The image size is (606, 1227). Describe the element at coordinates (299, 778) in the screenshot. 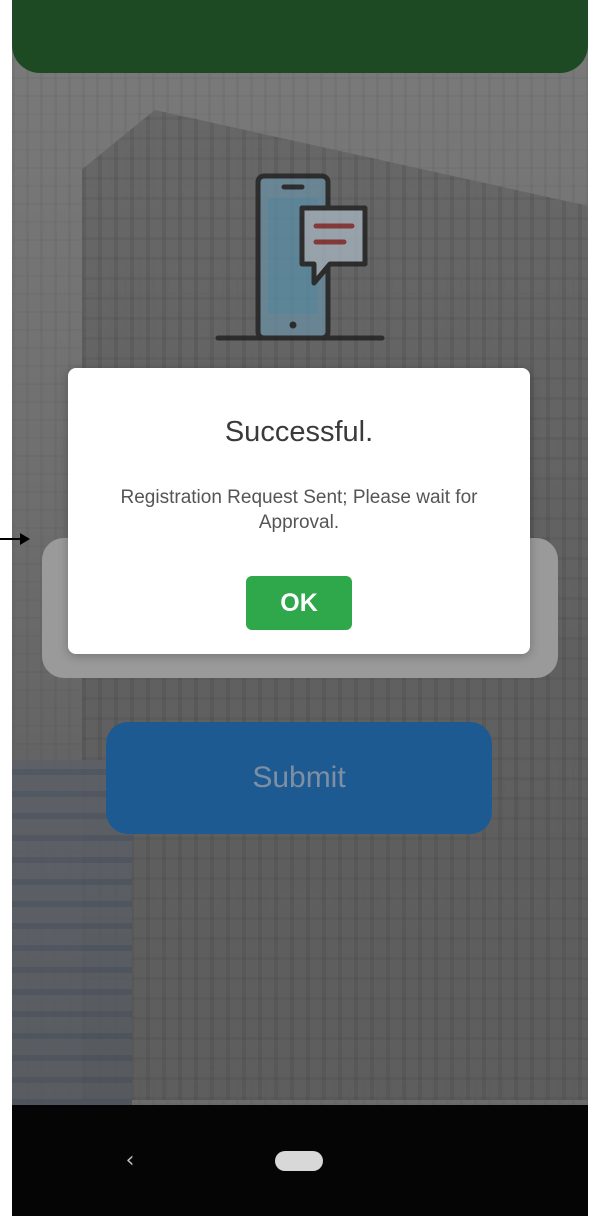

I see `submit-button: Submit` at that location.